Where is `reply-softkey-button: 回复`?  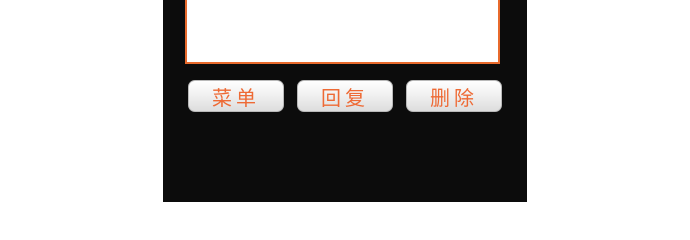 reply-softkey-button: 回复 is located at coordinates (345, 96).